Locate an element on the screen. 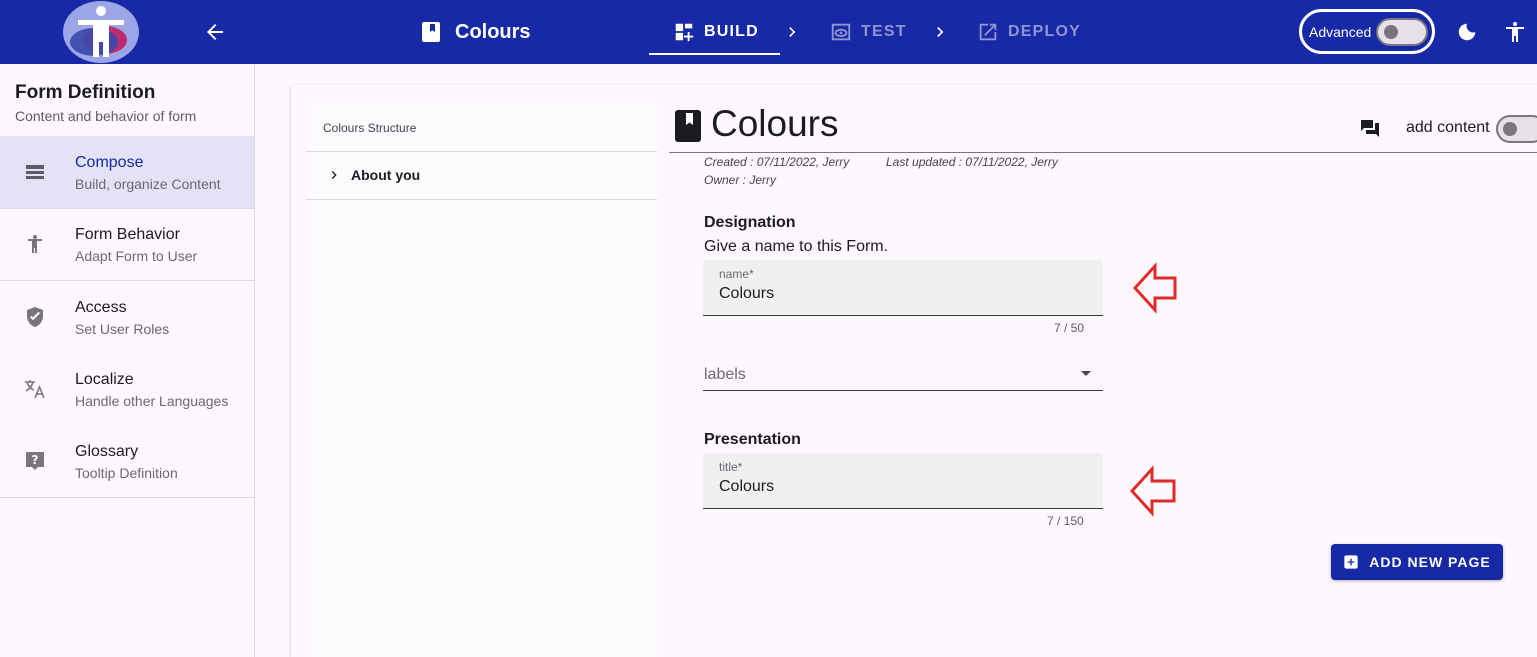 This screenshot has width=1537, height=657. sidebar-item-label: Localize is located at coordinates (104, 379).